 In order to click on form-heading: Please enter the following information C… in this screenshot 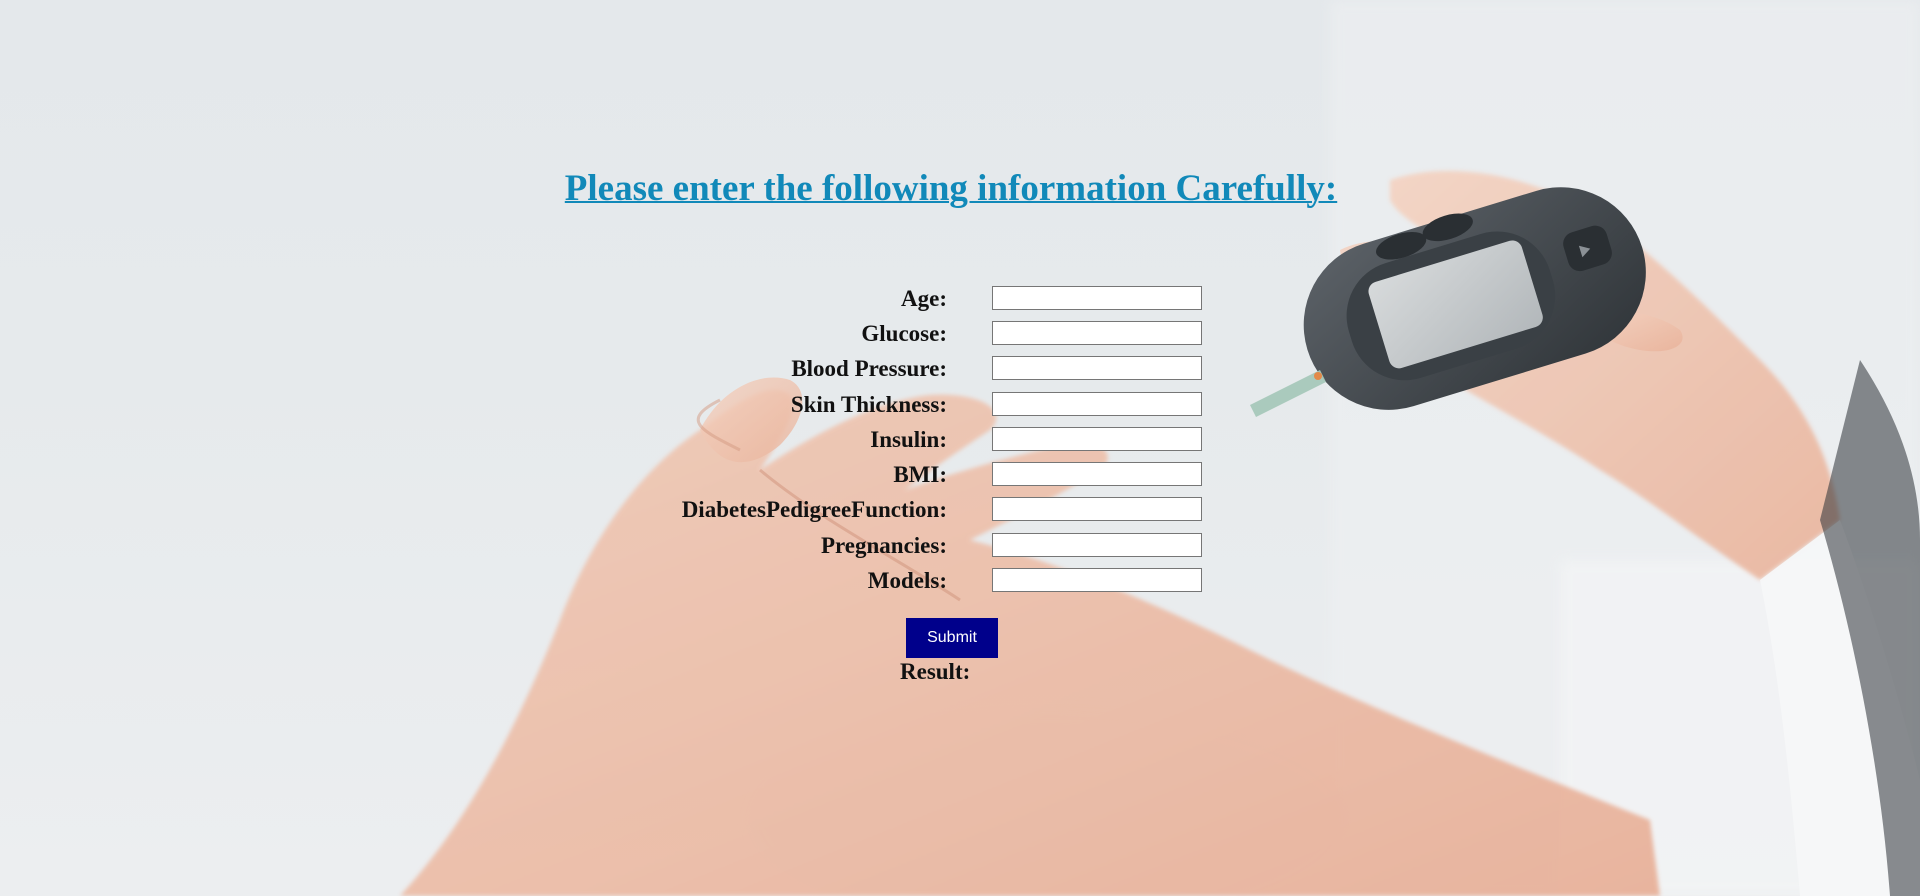, I will do `click(951, 188)`.